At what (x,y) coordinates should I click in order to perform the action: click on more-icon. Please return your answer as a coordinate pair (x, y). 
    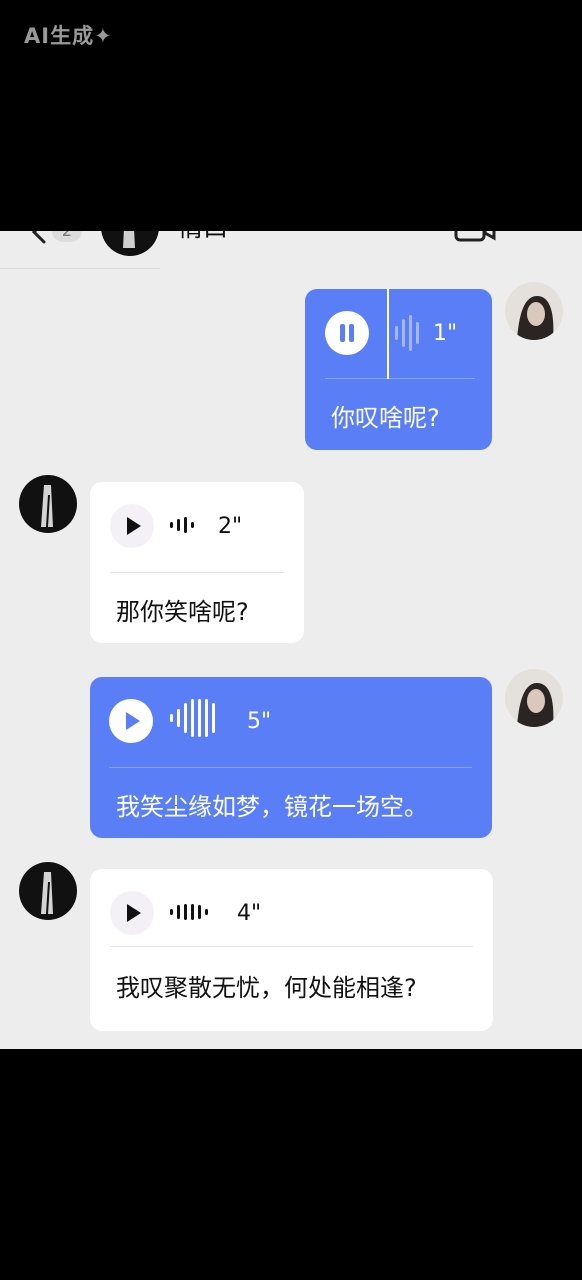
    Looking at the image, I should click on (538, 231).